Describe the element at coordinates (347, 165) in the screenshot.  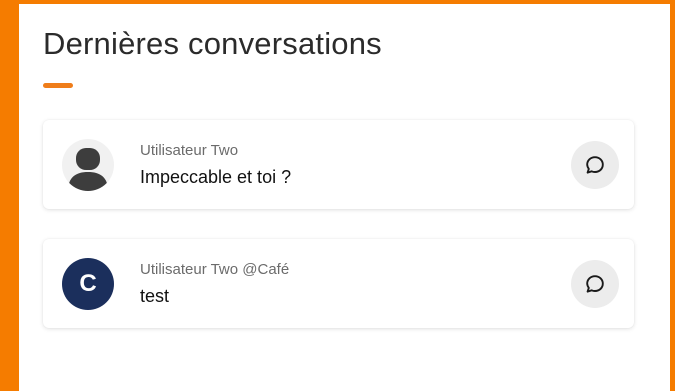
I see `conversation-meta: Utilisateur Two Impeccable et toi ?` at that location.